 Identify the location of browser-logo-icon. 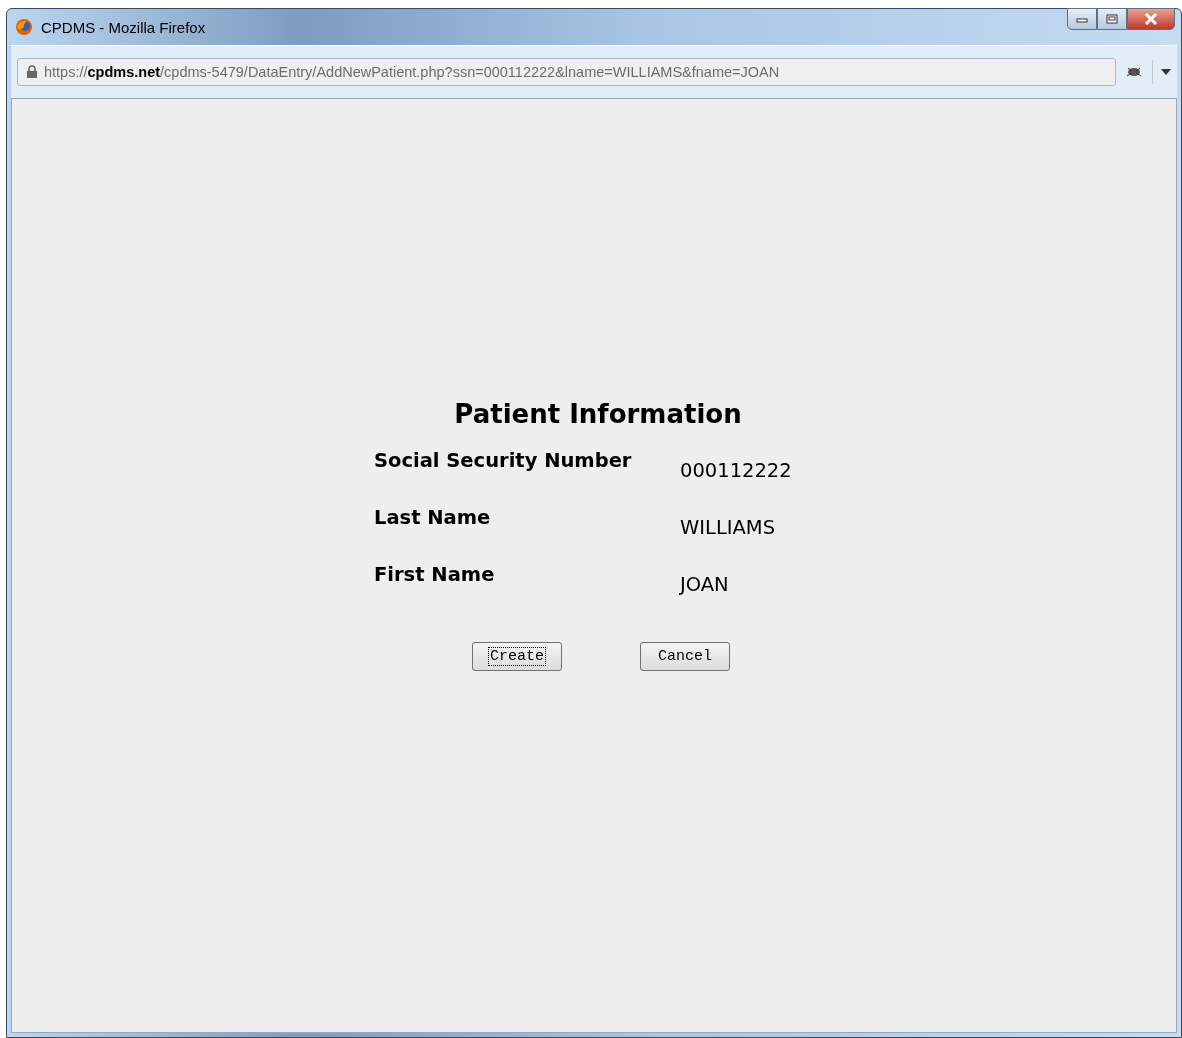
(24, 27).